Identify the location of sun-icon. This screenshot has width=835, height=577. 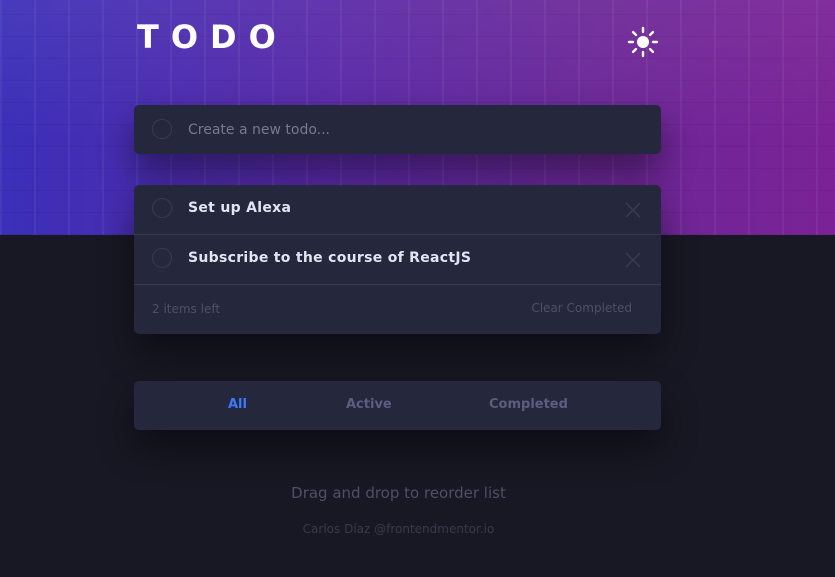
(643, 42).